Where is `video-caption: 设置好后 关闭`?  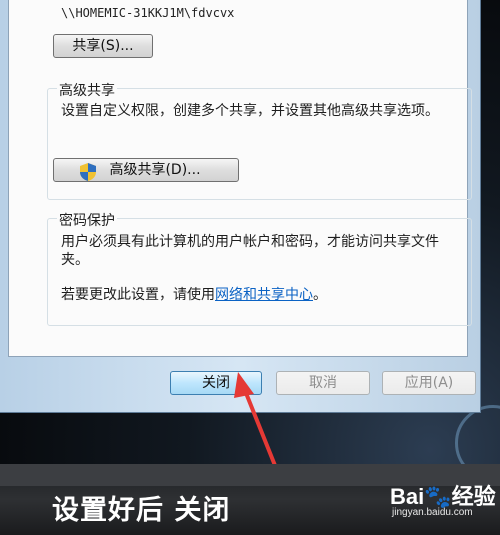
video-caption: 设置好后 关闭 is located at coordinates (141, 510).